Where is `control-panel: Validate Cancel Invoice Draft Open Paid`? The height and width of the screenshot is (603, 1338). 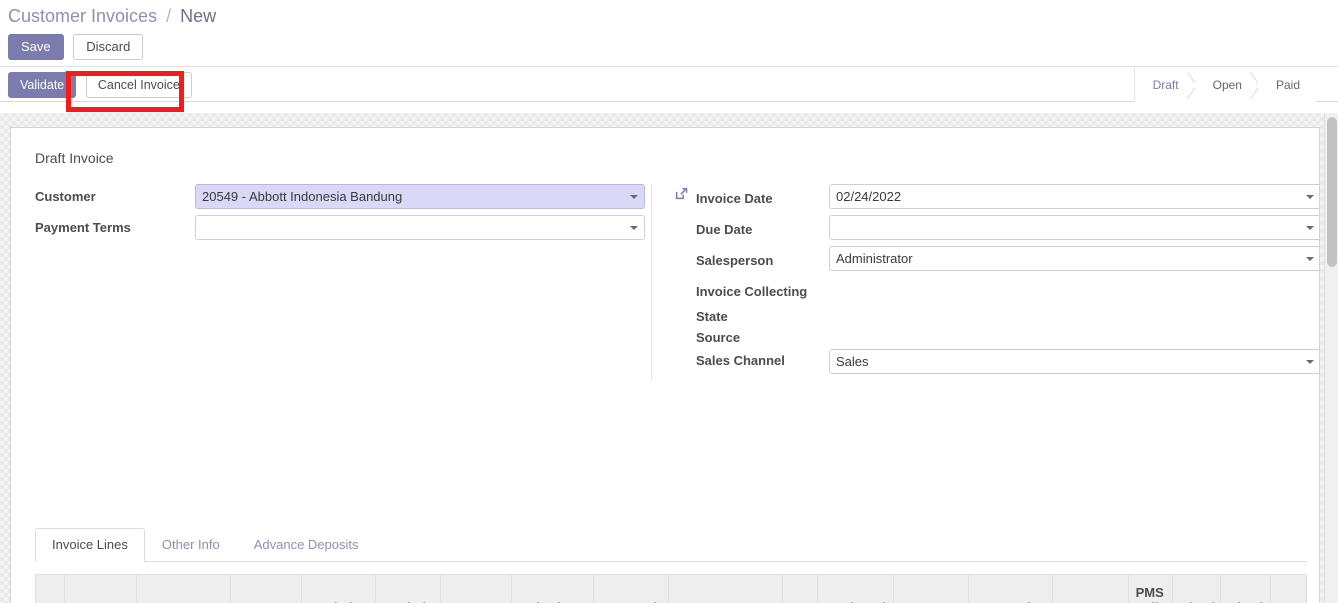
control-panel: Validate Cancel Invoice Draft Open Paid is located at coordinates (669, 84).